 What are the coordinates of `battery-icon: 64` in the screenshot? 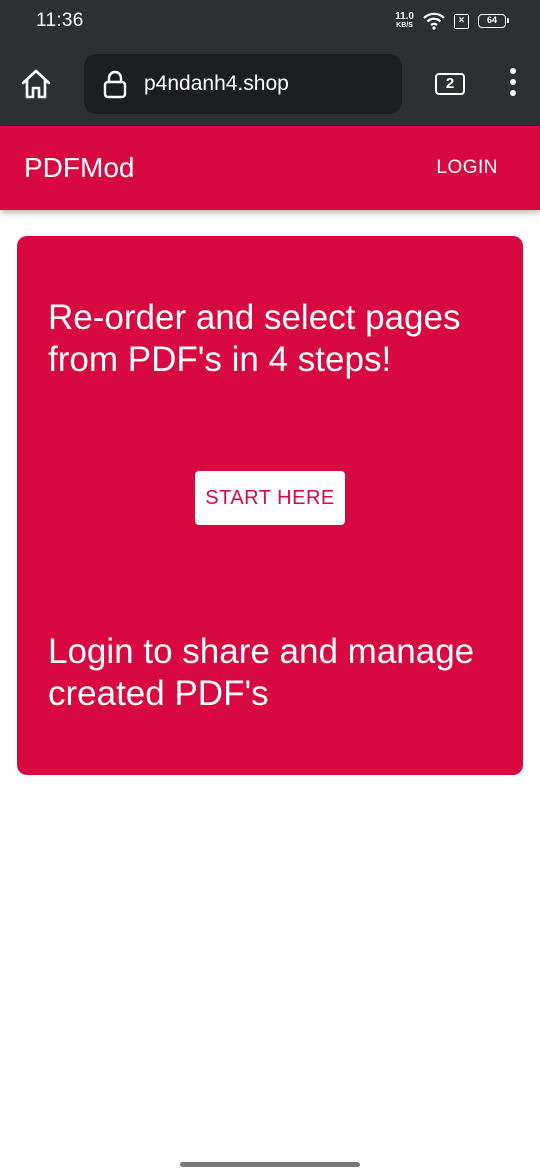 It's located at (493, 21).